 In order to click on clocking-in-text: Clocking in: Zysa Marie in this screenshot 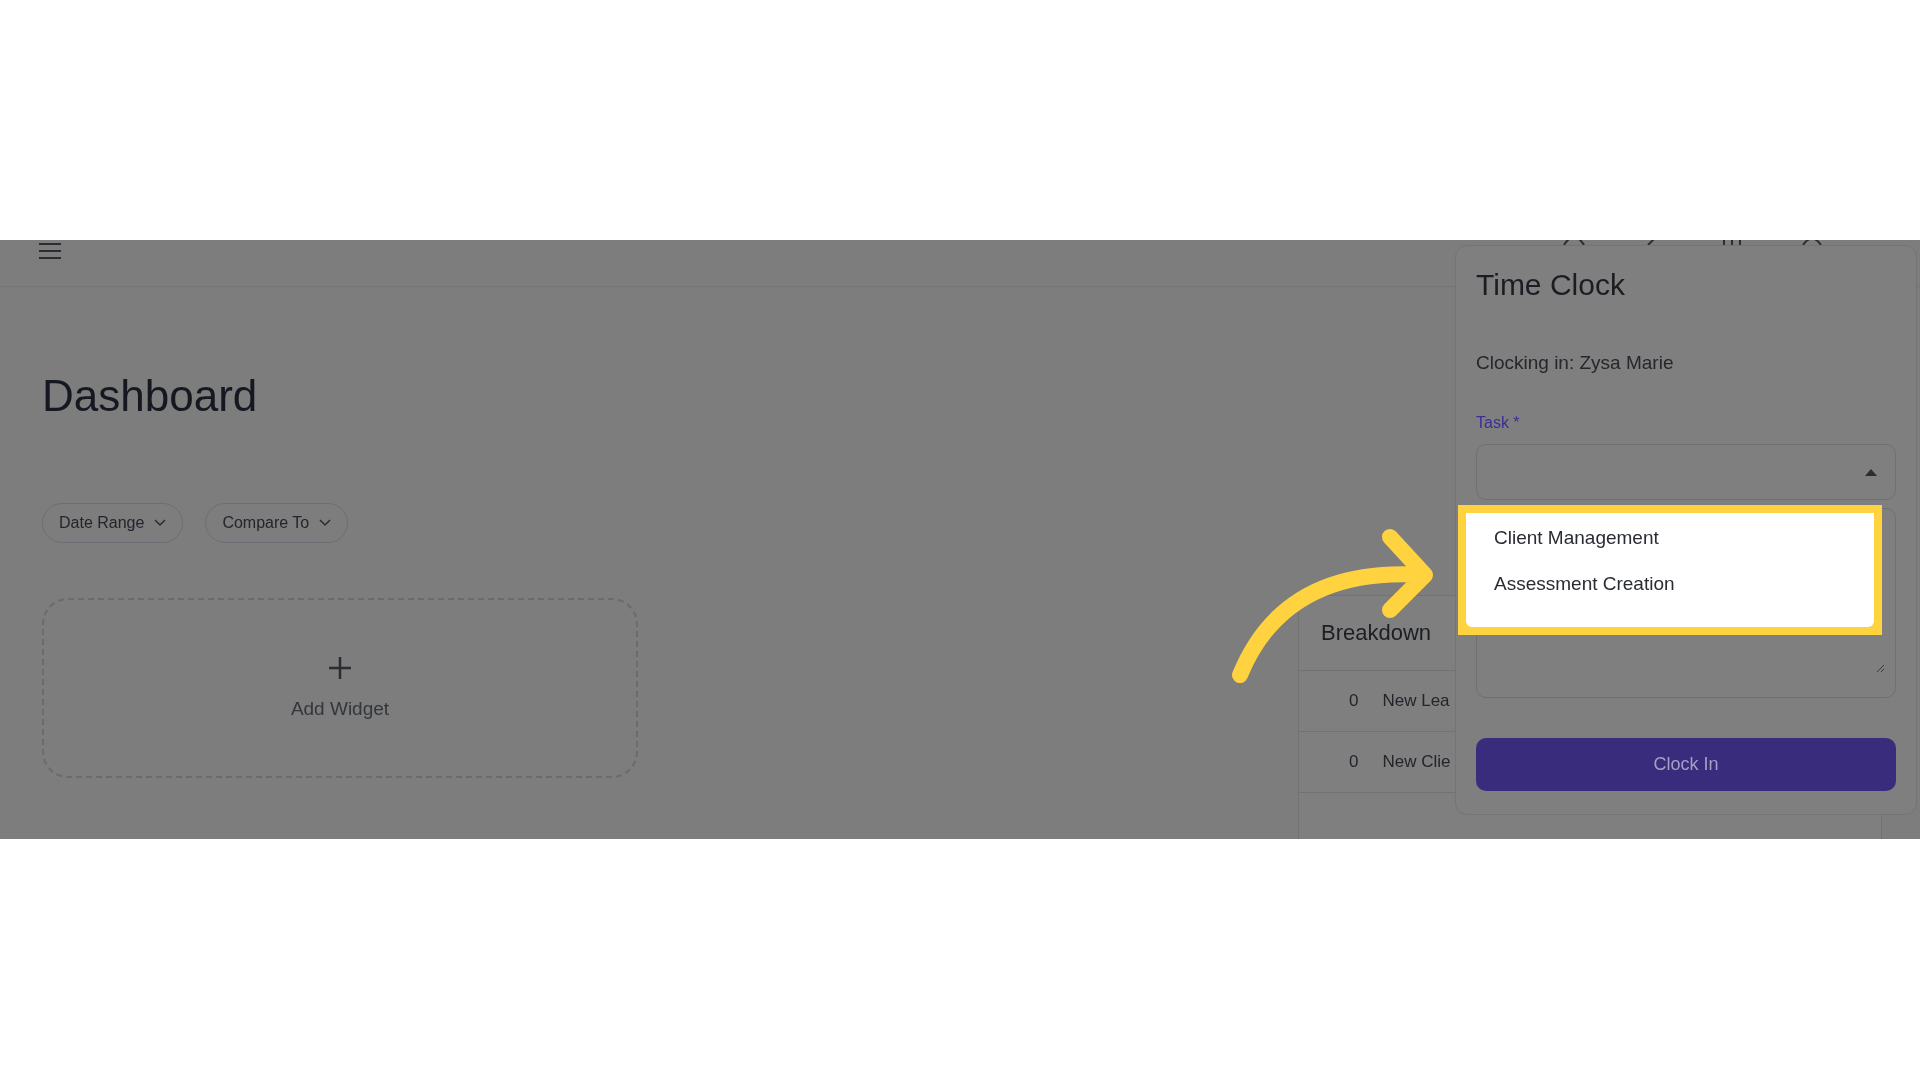, I will do `click(1575, 363)`.